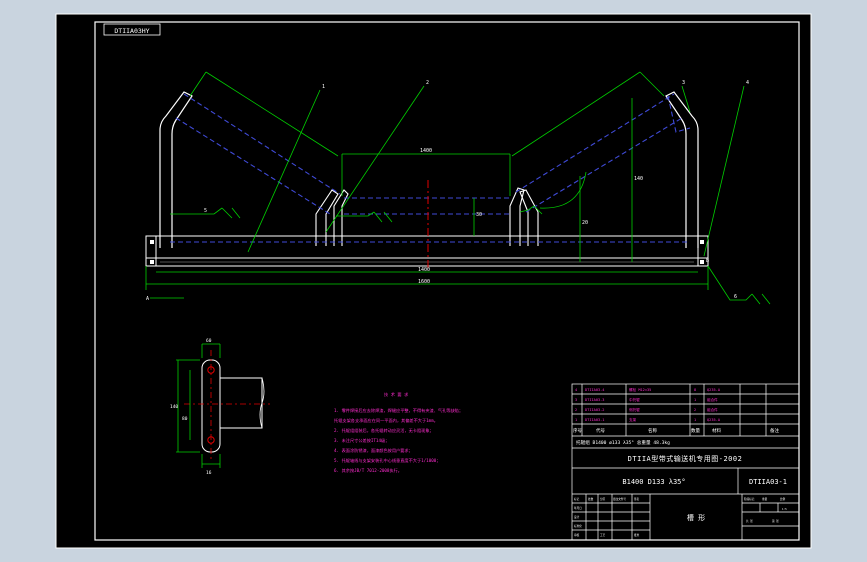  I want to click on notes-line-7: 6. 其余按JB/T 7012-2008执行。, so click(368, 470).